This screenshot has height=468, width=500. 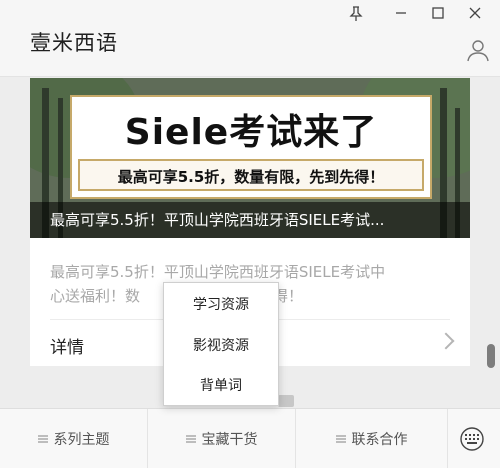 What do you see at coordinates (221, 305) in the screenshot?
I see `menu-item-study-resources: 学习资源` at bounding box center [221, 305].